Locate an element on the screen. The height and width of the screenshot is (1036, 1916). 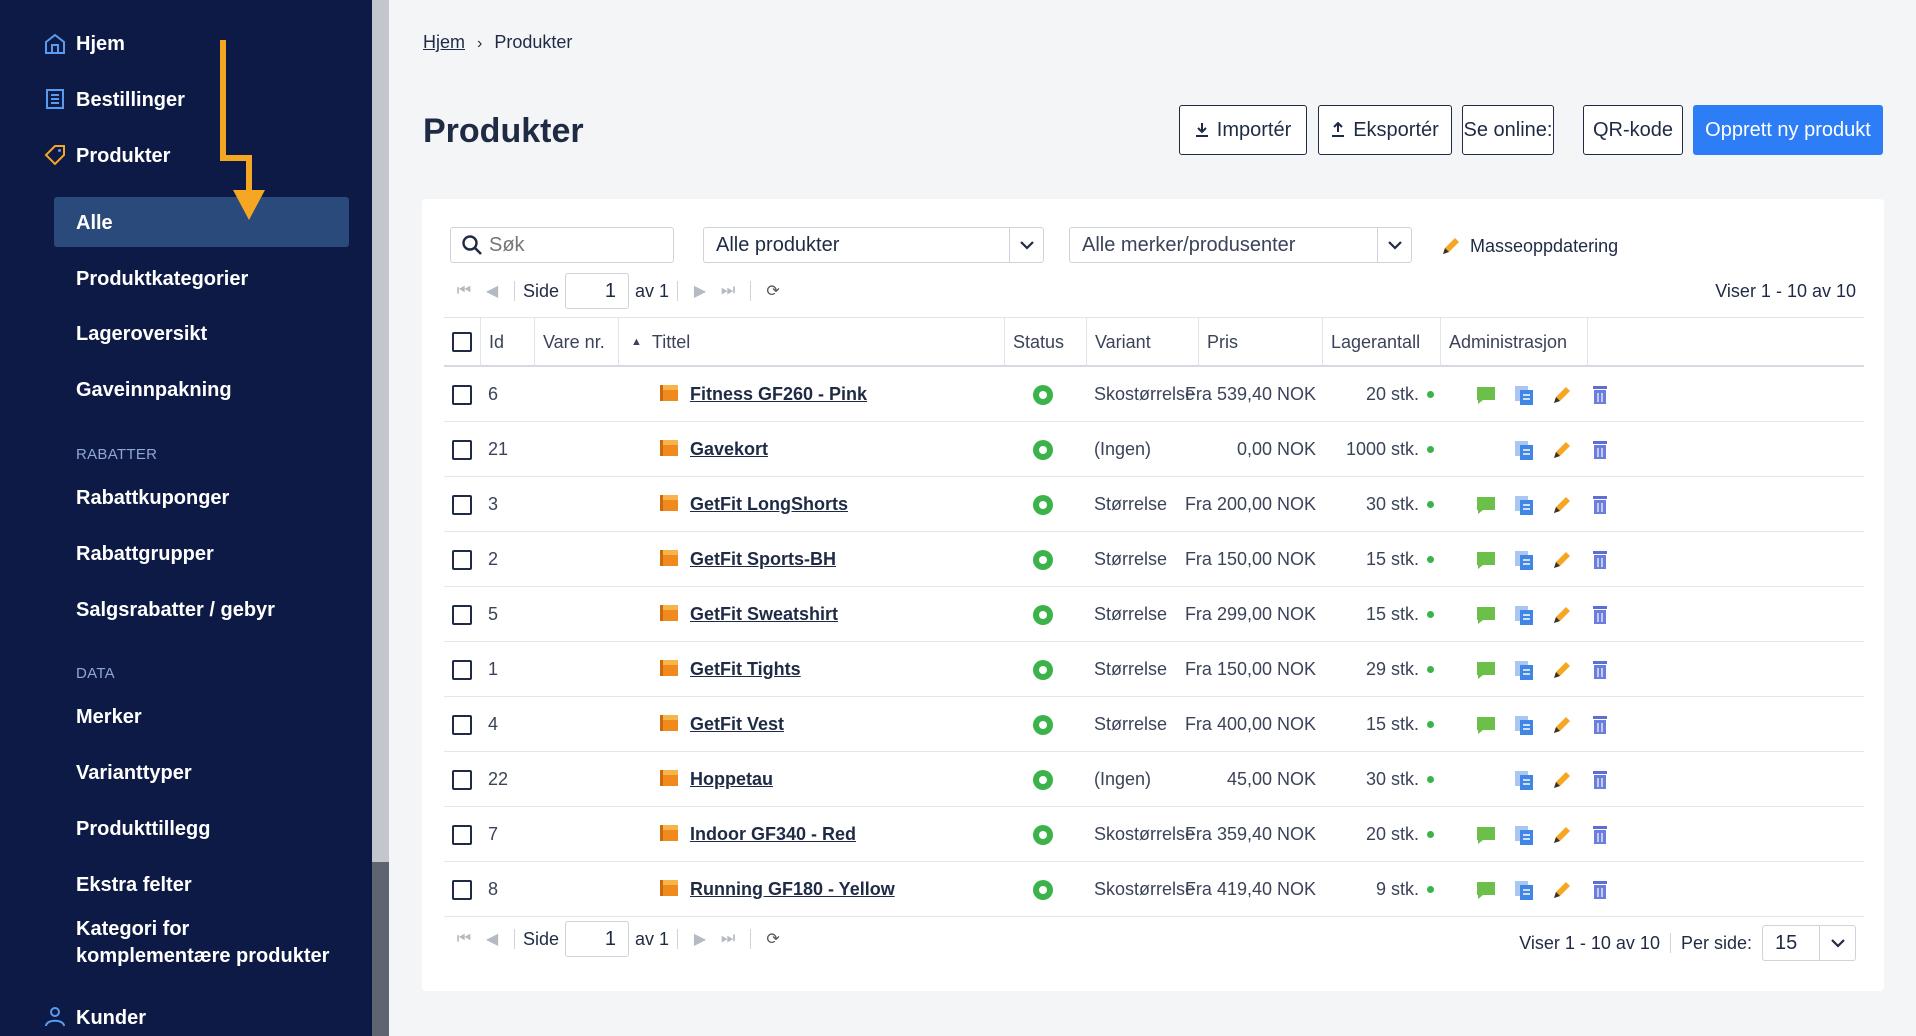
product-title-link: Gavekort is located at coordinates (729, 449).